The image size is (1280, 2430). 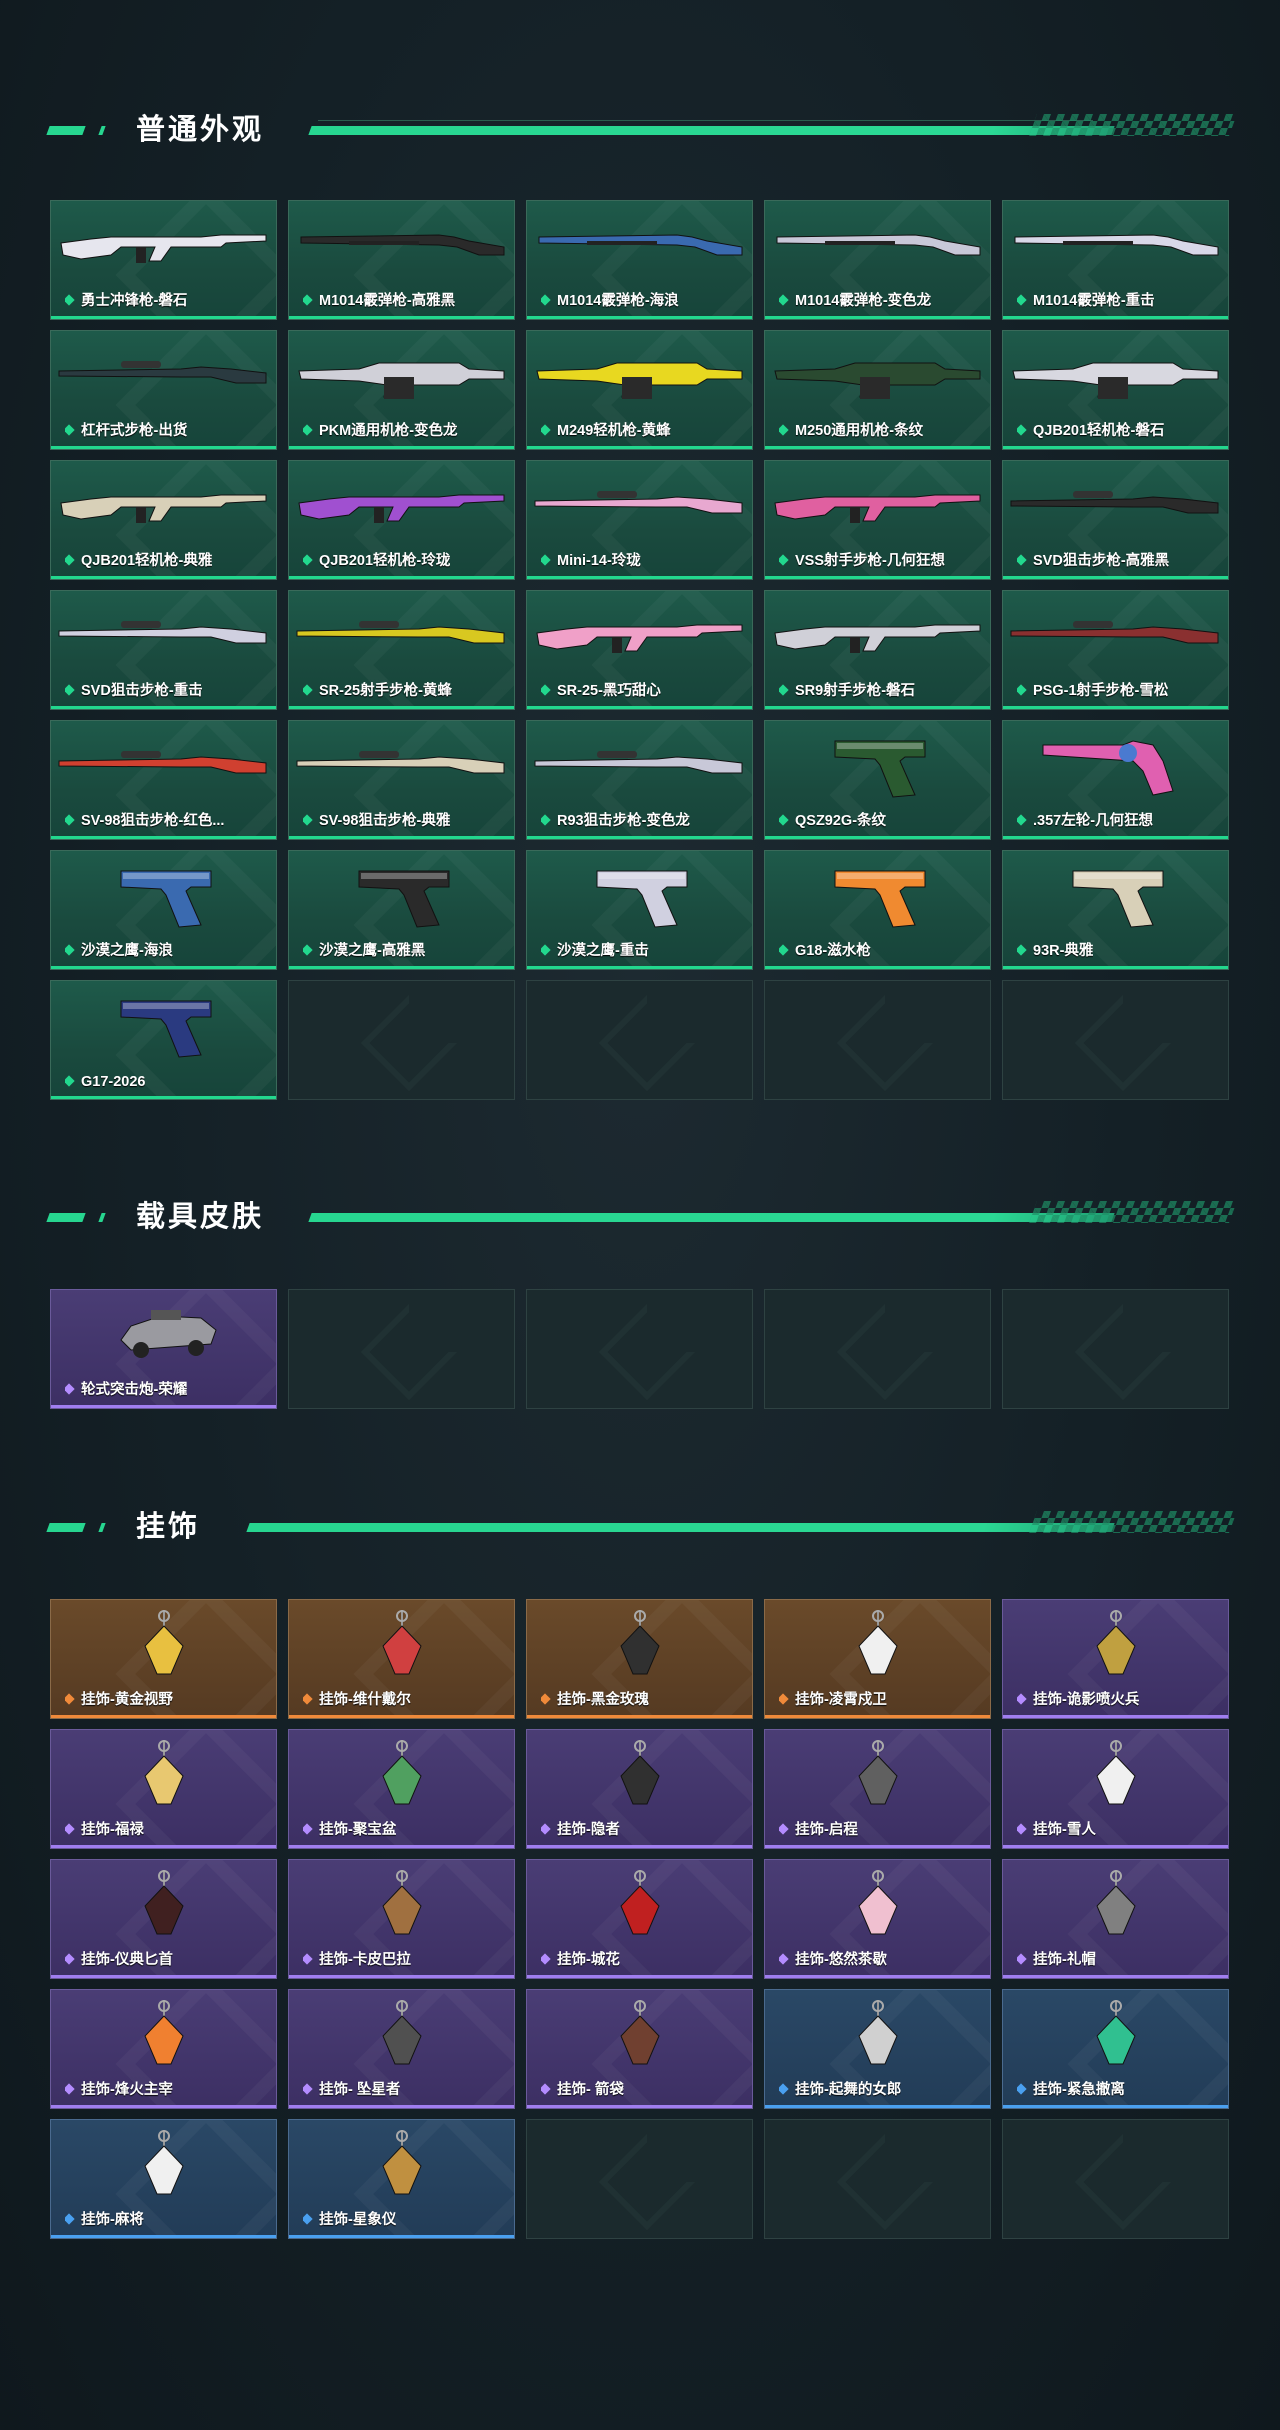 What do you see at coordinates (1115, 910) in the screenshot?
I see `item-card: 93R-典雅` at bounding box center [1115, 910].